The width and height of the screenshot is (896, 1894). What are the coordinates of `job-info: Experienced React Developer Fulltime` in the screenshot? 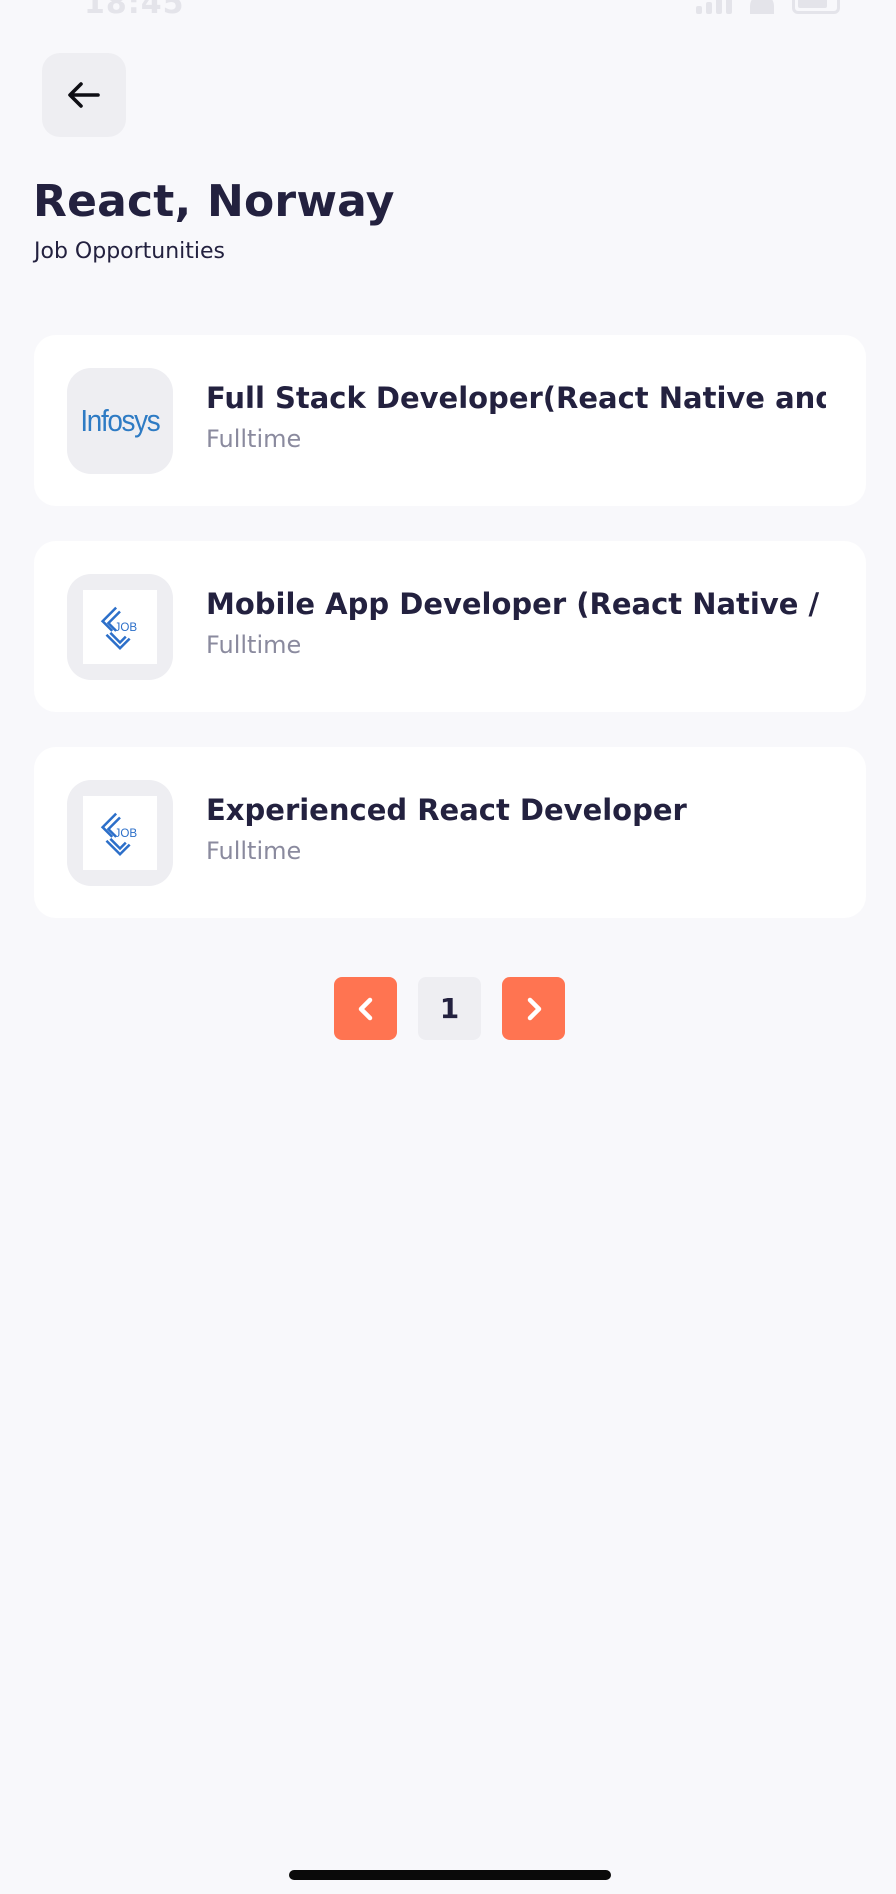 It's located at (516, 829).